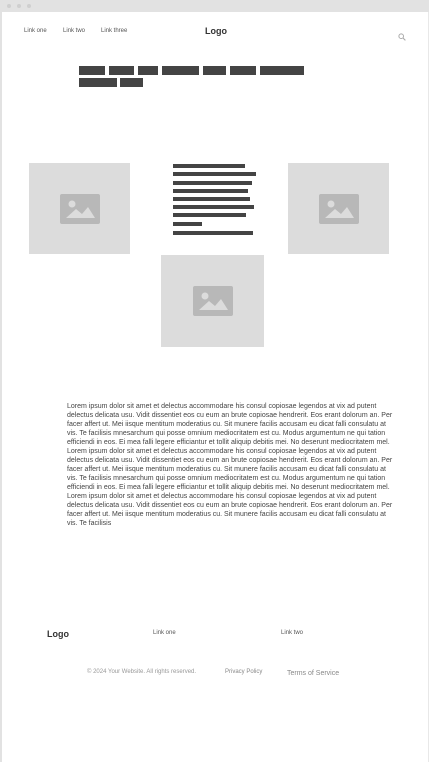 The height and width of the screenshot is (762, 429). What do you see at coordinates (74, 31) in the screenshot?
I see `nav-link-two: Link two` at bounding box center [74, 31].